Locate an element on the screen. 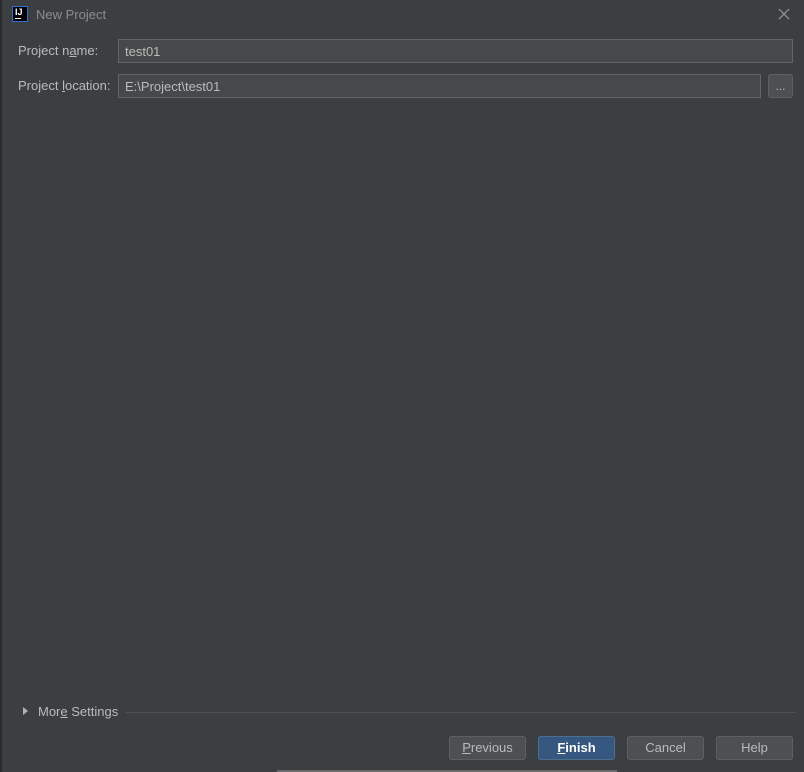  previous-button-label: revious is located at coordinates (491, 747).